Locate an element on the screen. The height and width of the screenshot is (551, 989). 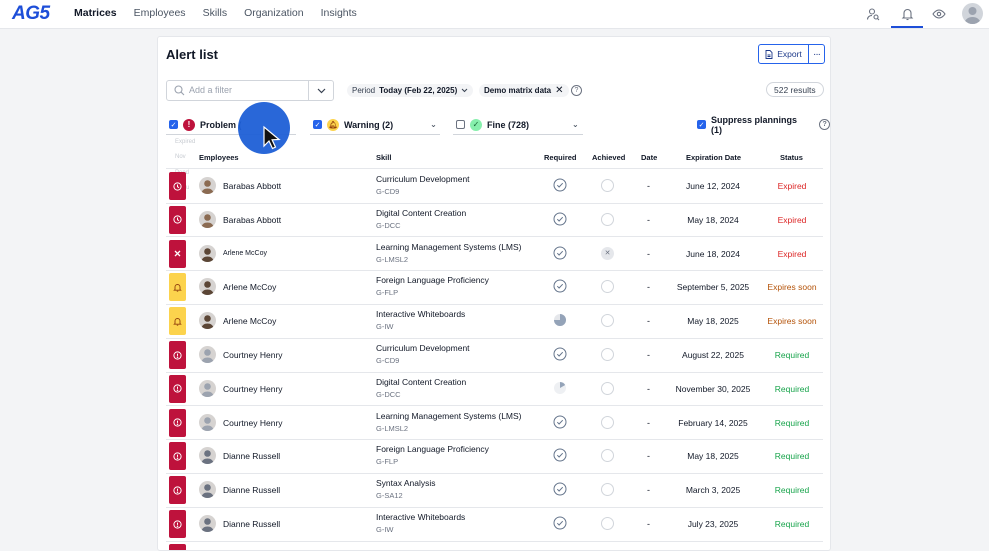
tab-warning: ✓ 🔔︎ Warning (2) ⌄ is located at coordinates (375, 124).